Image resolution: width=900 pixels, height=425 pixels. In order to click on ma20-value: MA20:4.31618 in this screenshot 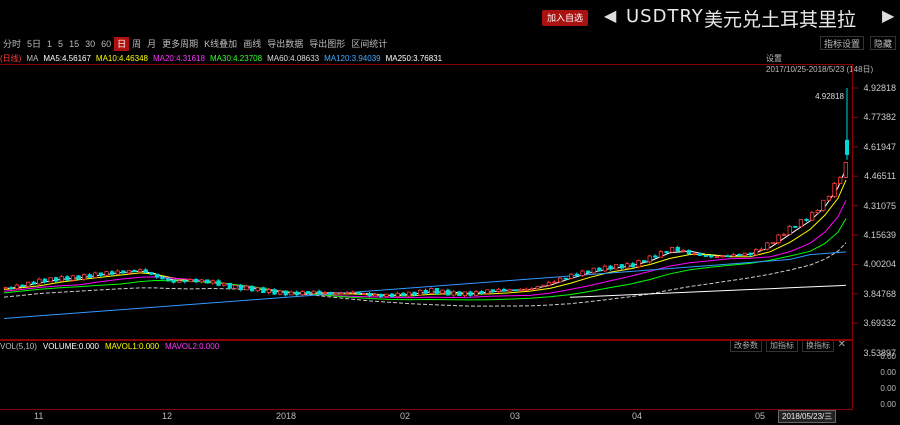, I will do `click(179, 58)`.